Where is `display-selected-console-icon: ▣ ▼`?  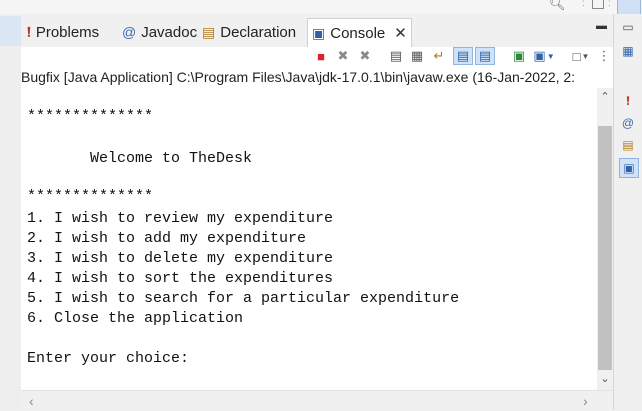
display-selected-console-icon: ▣ ▼ is located at coordinates (543, 56).